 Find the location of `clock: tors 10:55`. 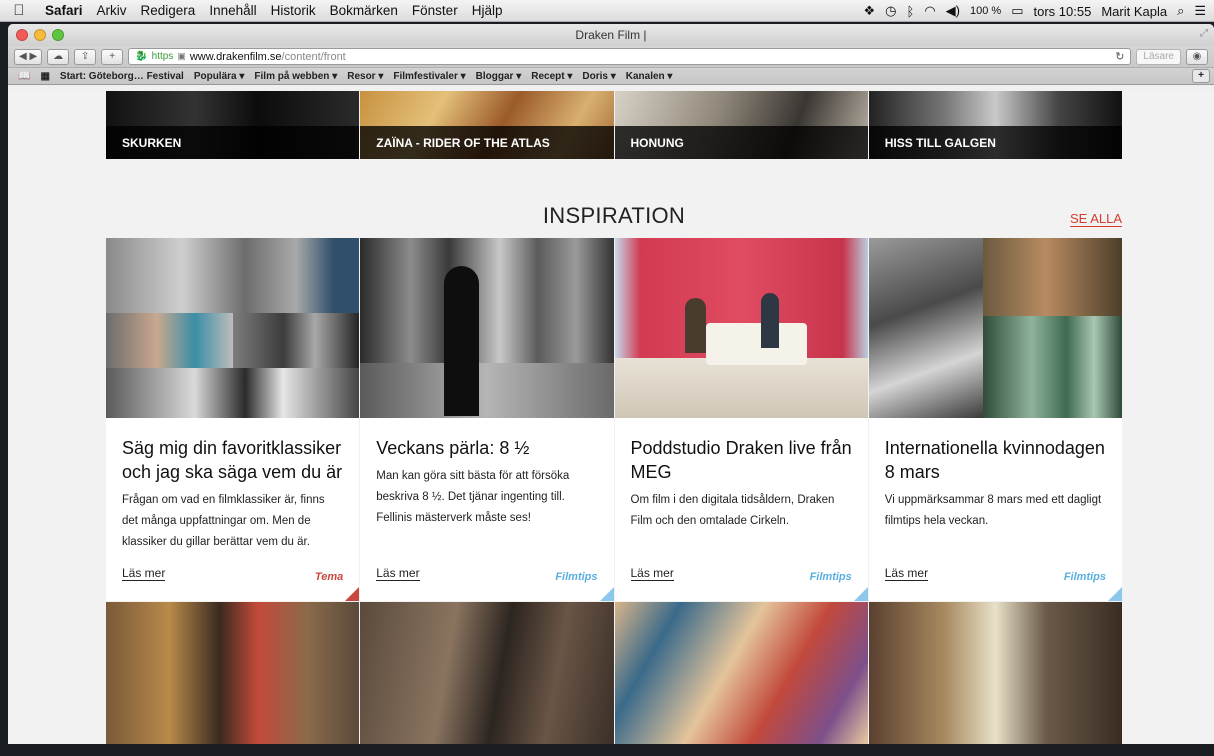

clock: tors 10:55 is located at coordinates (1062, 11).